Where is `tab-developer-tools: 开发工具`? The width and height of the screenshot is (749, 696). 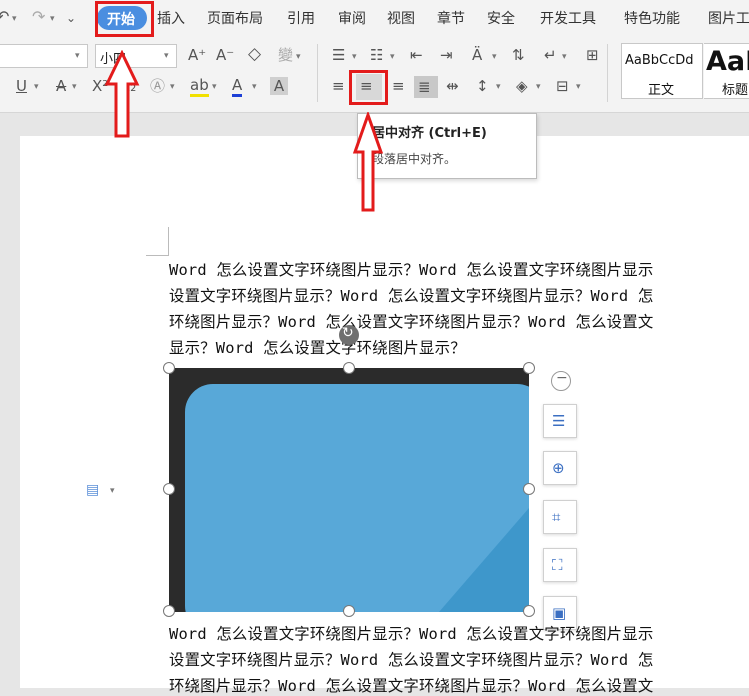 tab-developer-tools: 开发工具 is located at coordinates (568, 18).